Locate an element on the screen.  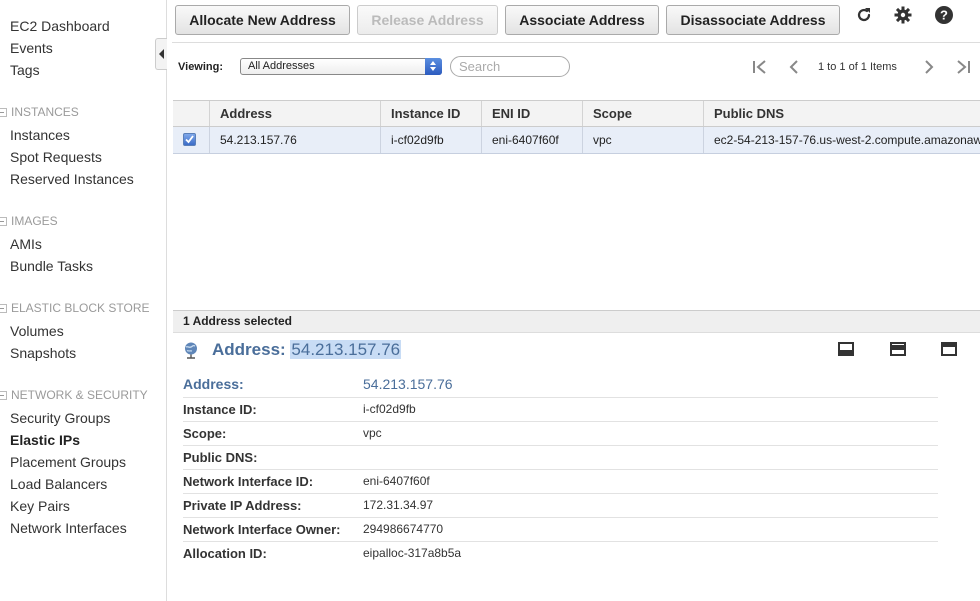
detail-title-value: 54.213.157.76 is located at coordinates (346, 349).